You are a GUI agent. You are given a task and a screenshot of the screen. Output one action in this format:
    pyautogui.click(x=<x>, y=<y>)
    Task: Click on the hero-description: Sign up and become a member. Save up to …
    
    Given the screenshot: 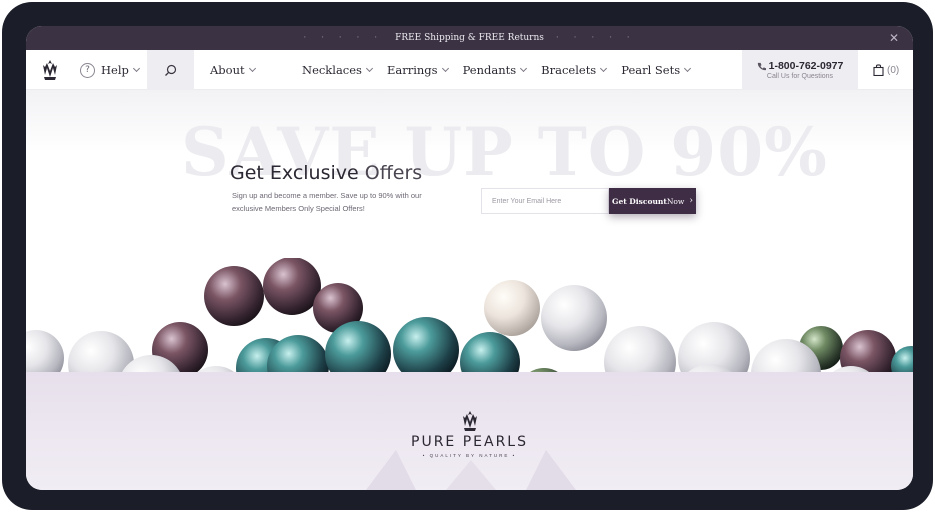 What is the action you would take?
    pyautogui.click(x=327, y=202)
    